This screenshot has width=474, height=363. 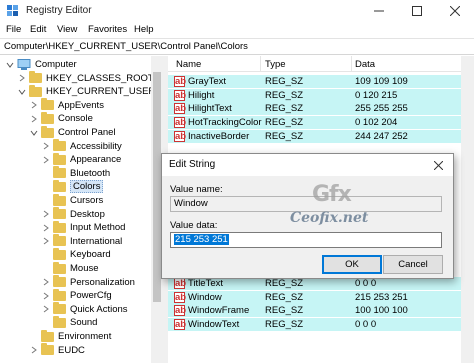 I want to click on value-data: 109 109 109, so click(x=381, y=81).